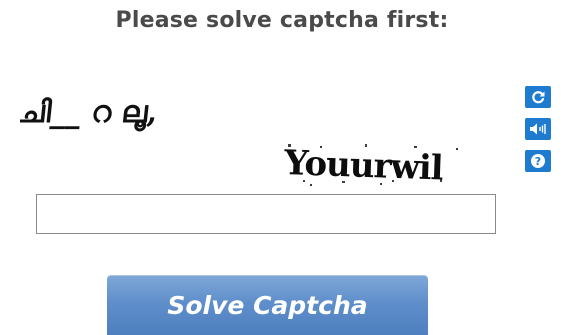 This screenshot has height=335, width=564. I want to click on captcha-word-1: ചി__ റ ലൂ,, so click(90, 113).